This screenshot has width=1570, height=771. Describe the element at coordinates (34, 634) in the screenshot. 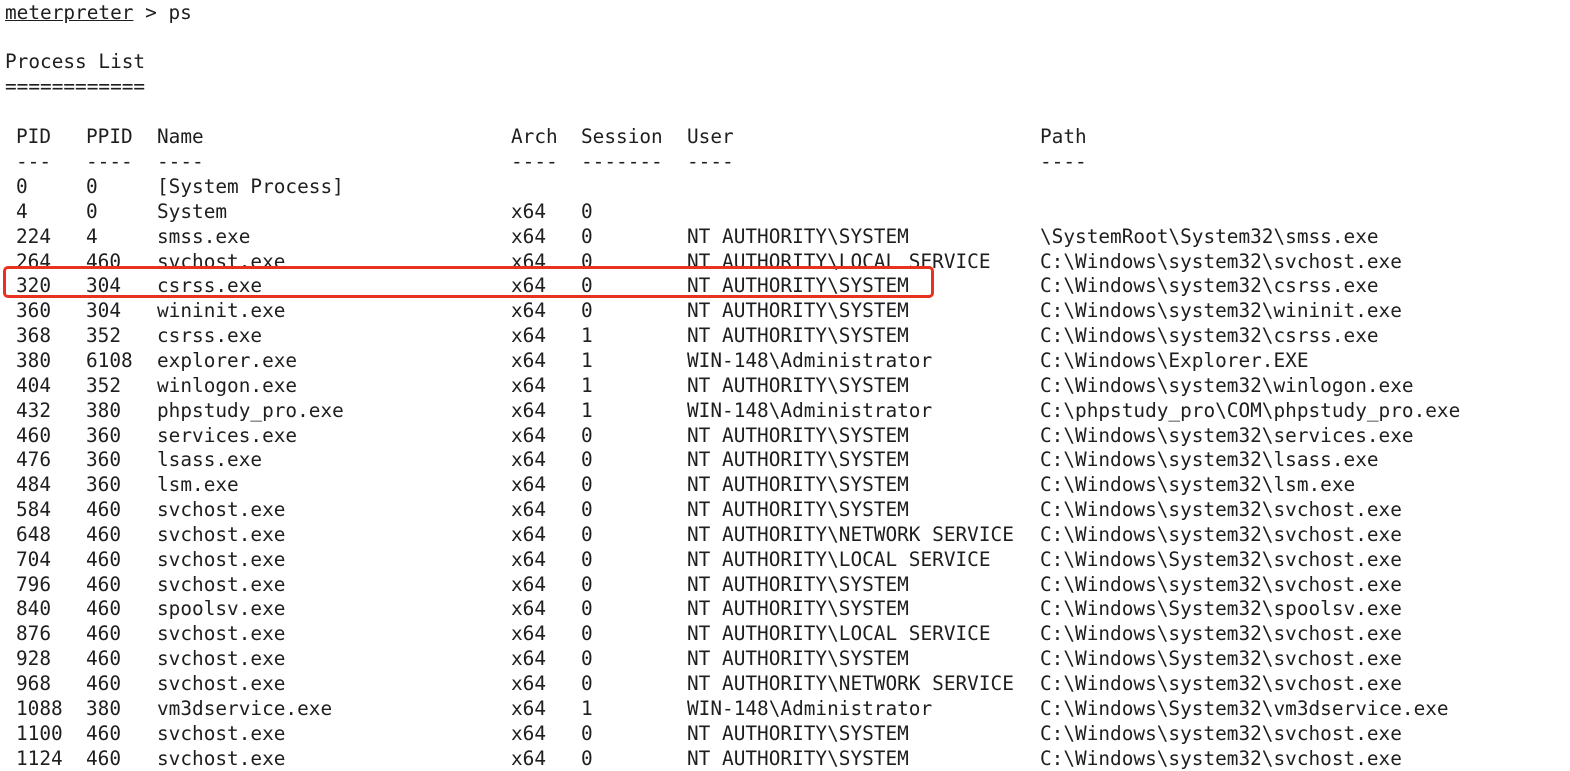

I see `cell-pid: 876` at that location.